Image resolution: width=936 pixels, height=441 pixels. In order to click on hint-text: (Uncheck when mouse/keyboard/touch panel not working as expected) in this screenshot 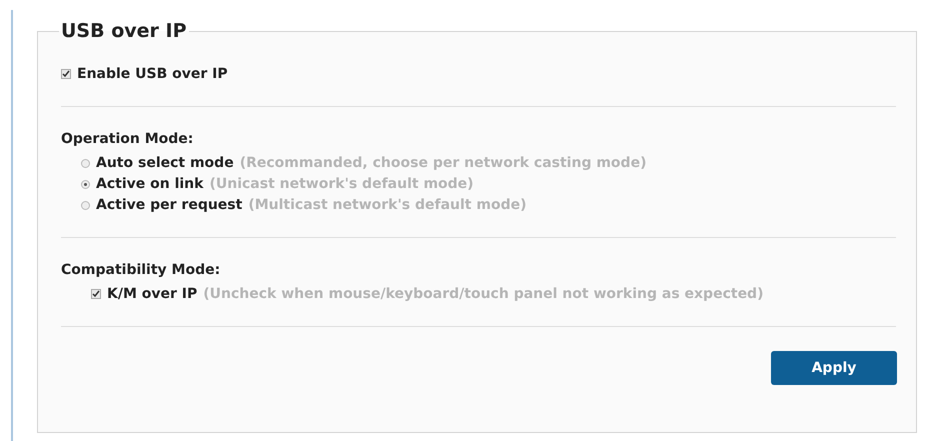, I will do `click(483, 294)`.